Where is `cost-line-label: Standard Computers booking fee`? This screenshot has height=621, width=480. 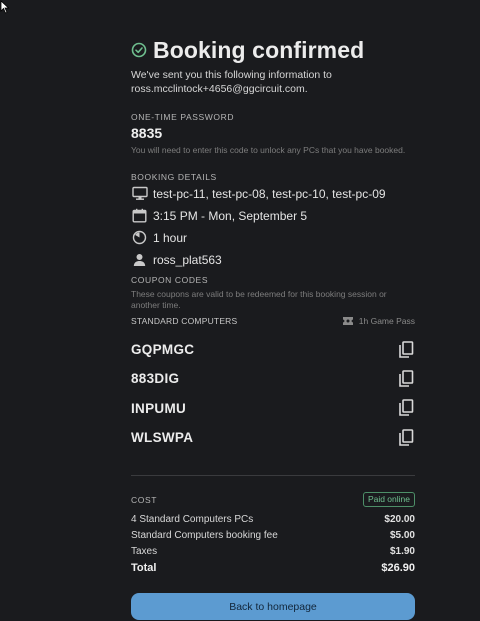
cost-line-label: Standard Computers booking fee is located at coordinates (204, 535).